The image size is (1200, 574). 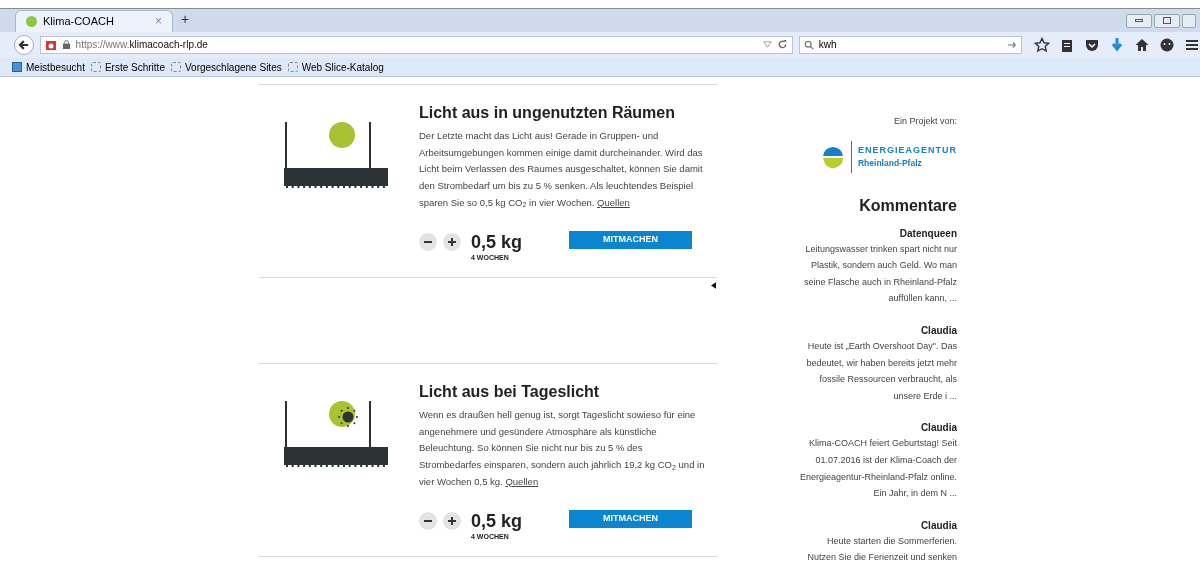 I want to click on chat-icon, so click(x=1167, y=44).